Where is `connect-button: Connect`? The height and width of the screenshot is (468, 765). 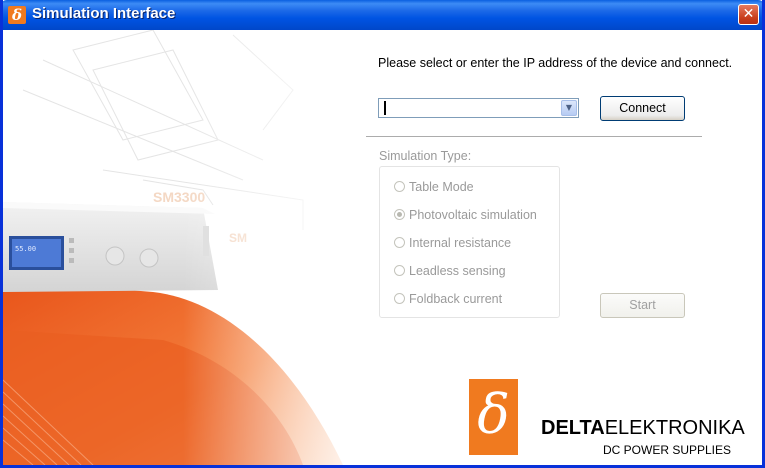
connect-button: Connect is located at coordinates (642, 108).